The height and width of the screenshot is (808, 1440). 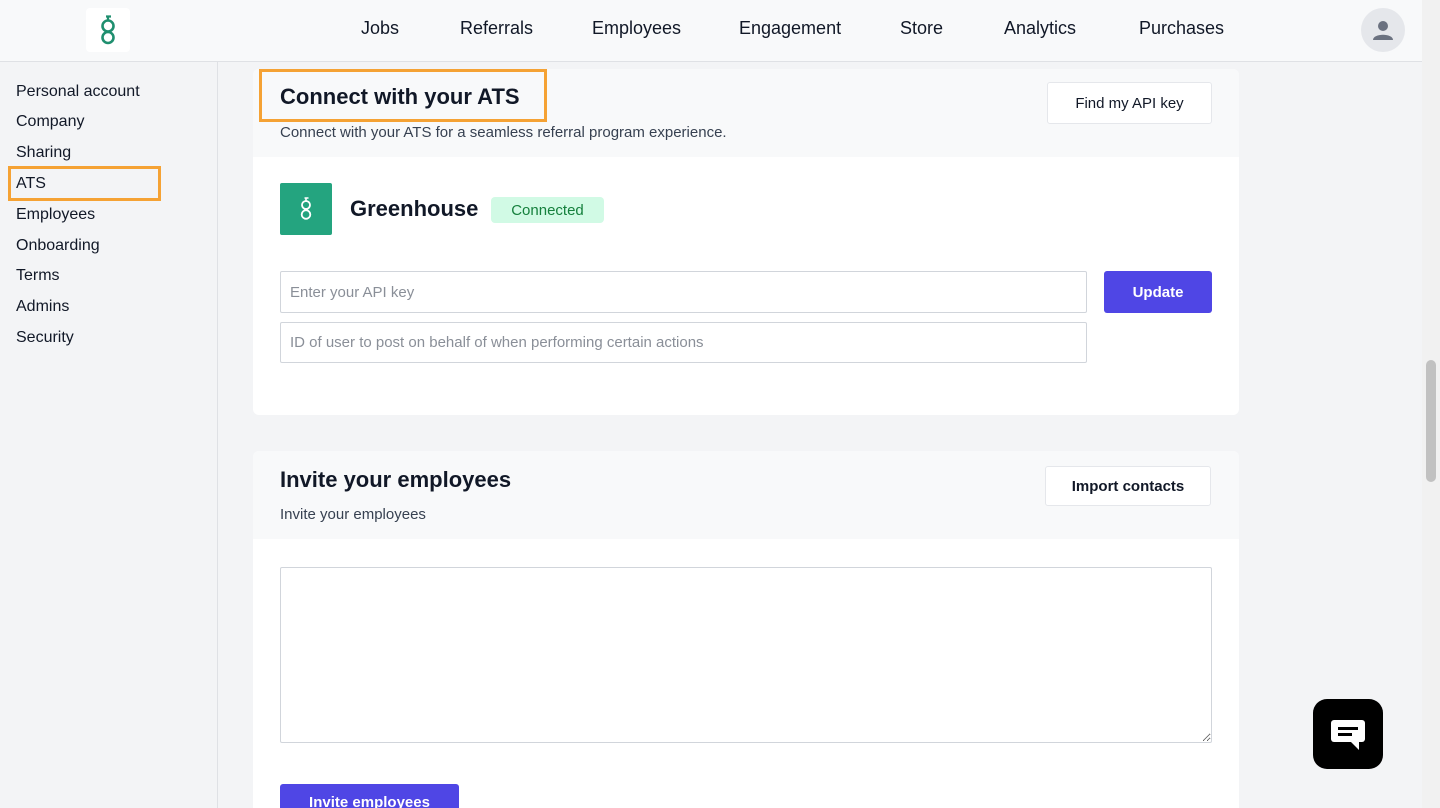 I want to click on sidebar-item-admins: Admins, so click(x=42, y=307).